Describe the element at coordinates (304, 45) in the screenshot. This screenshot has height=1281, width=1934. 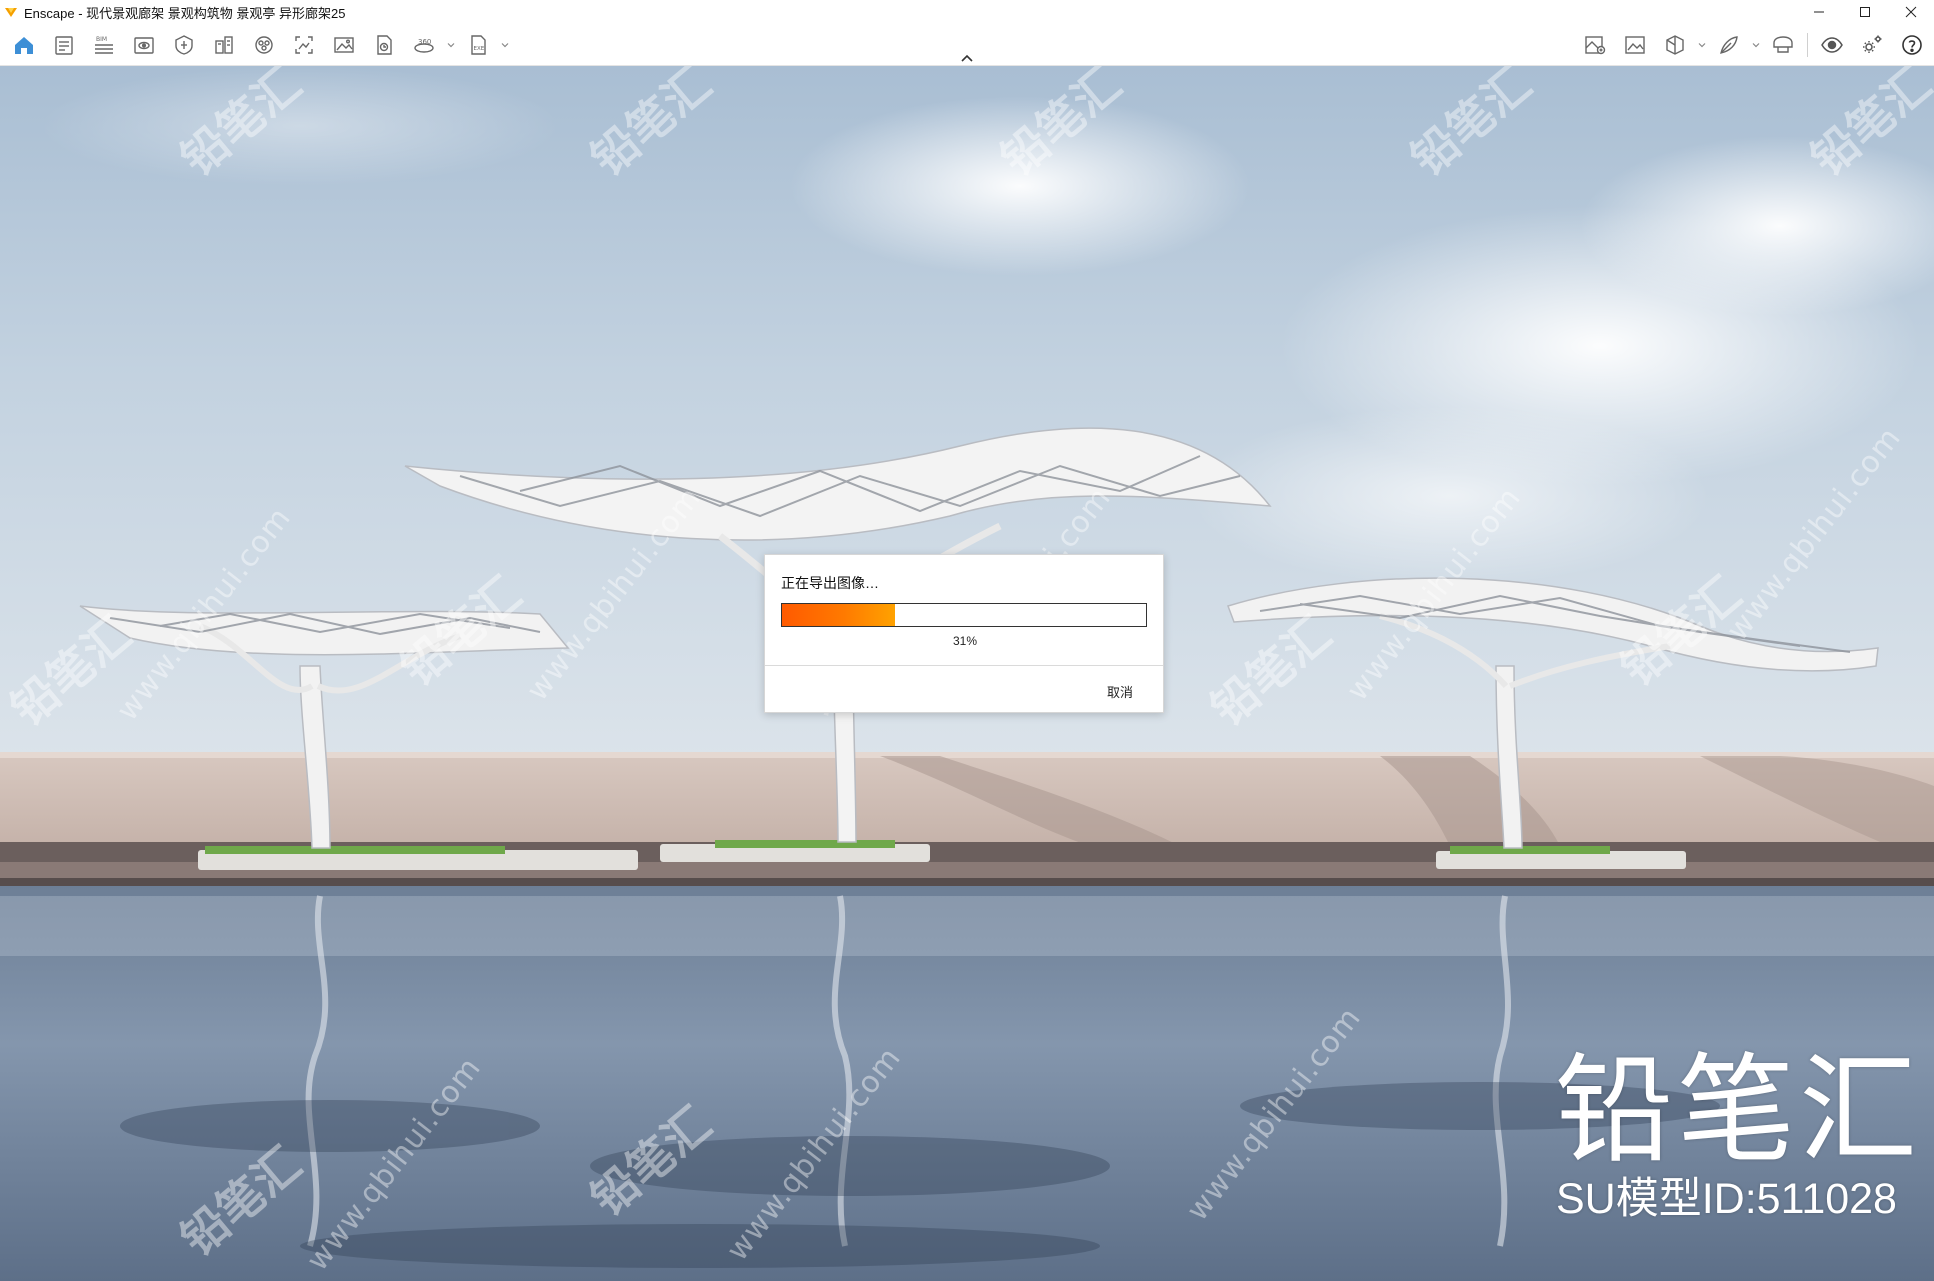
I see `capture-icon` at that location.